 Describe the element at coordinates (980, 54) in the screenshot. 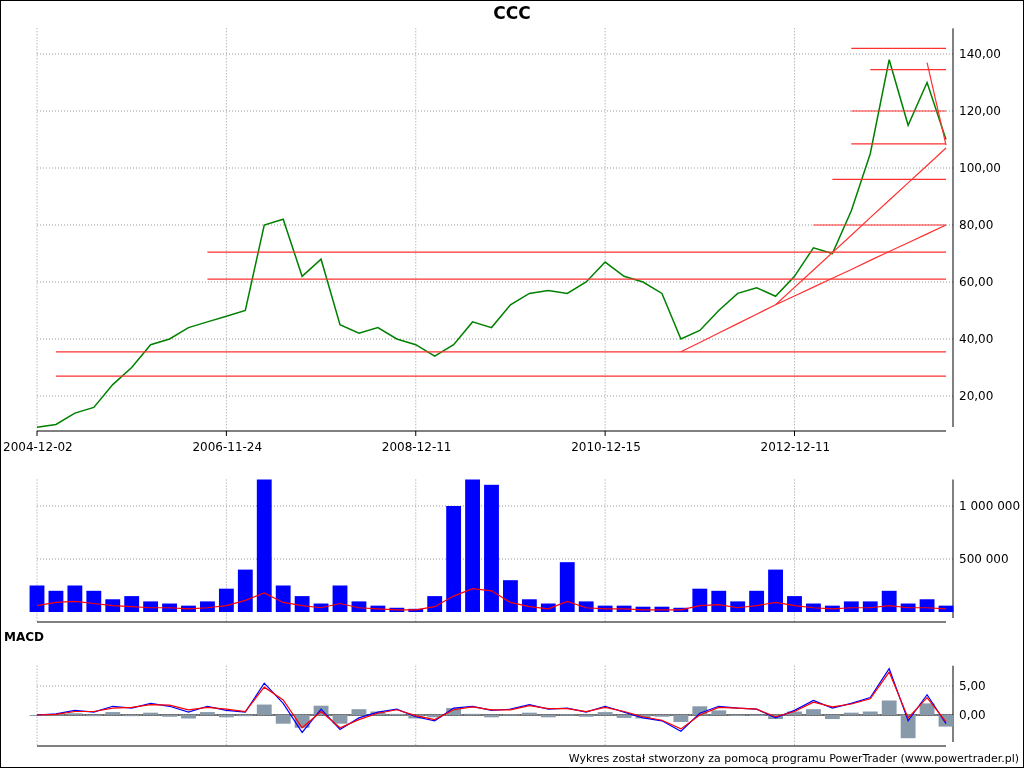

I see `axis-label: 140,00` at that location.